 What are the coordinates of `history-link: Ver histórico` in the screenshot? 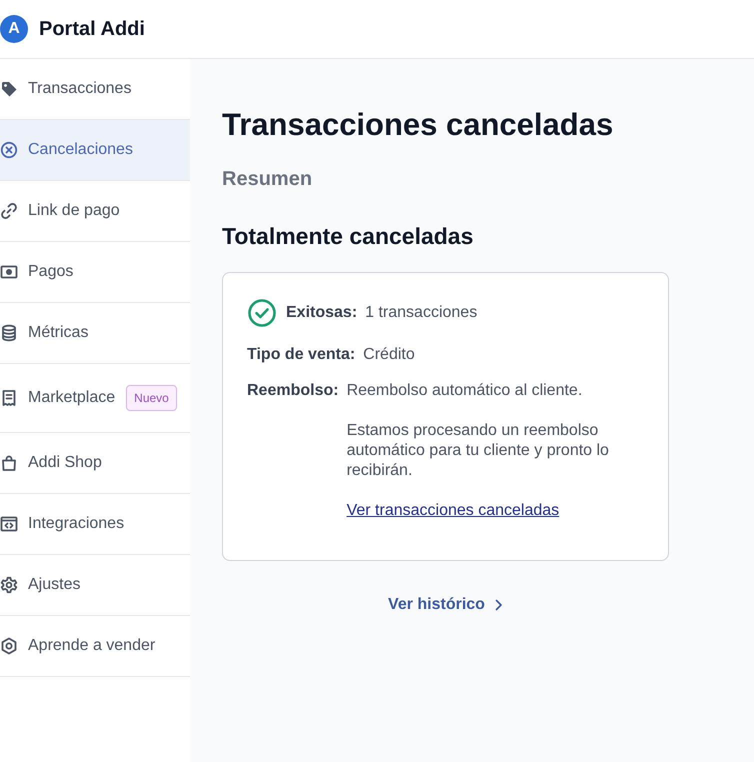 It's located at (445, 605).